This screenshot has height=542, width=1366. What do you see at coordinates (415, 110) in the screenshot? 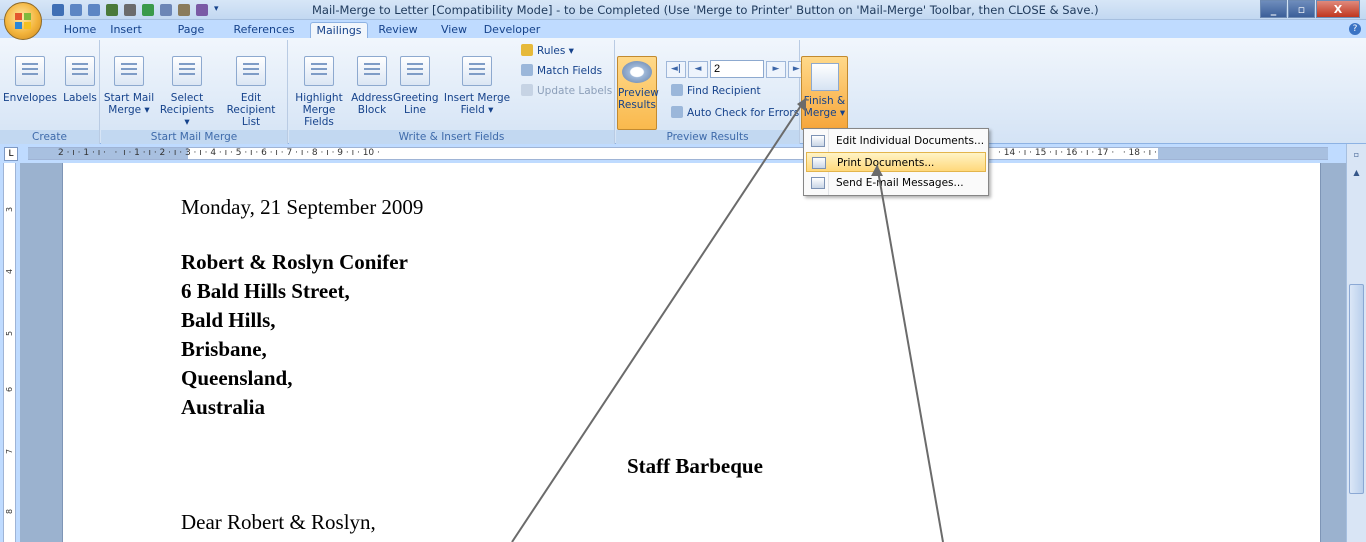
I see `greeting-label-2: Line` at bounding box center [415, 110].